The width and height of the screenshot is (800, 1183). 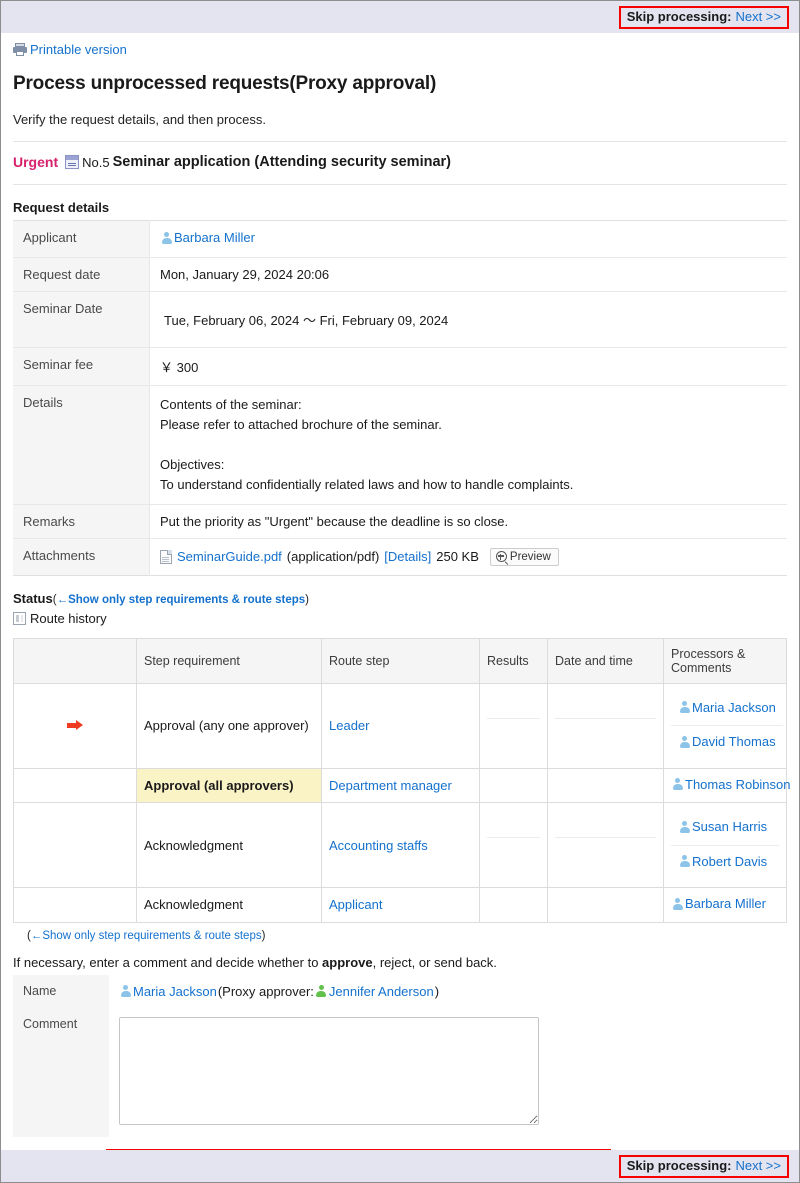 What do you see at coordinates (400, 1166) in the screenshot?
I see `bottom-banner-wrap: Skip processing: Next >>` at bounding box center [400, 1166].